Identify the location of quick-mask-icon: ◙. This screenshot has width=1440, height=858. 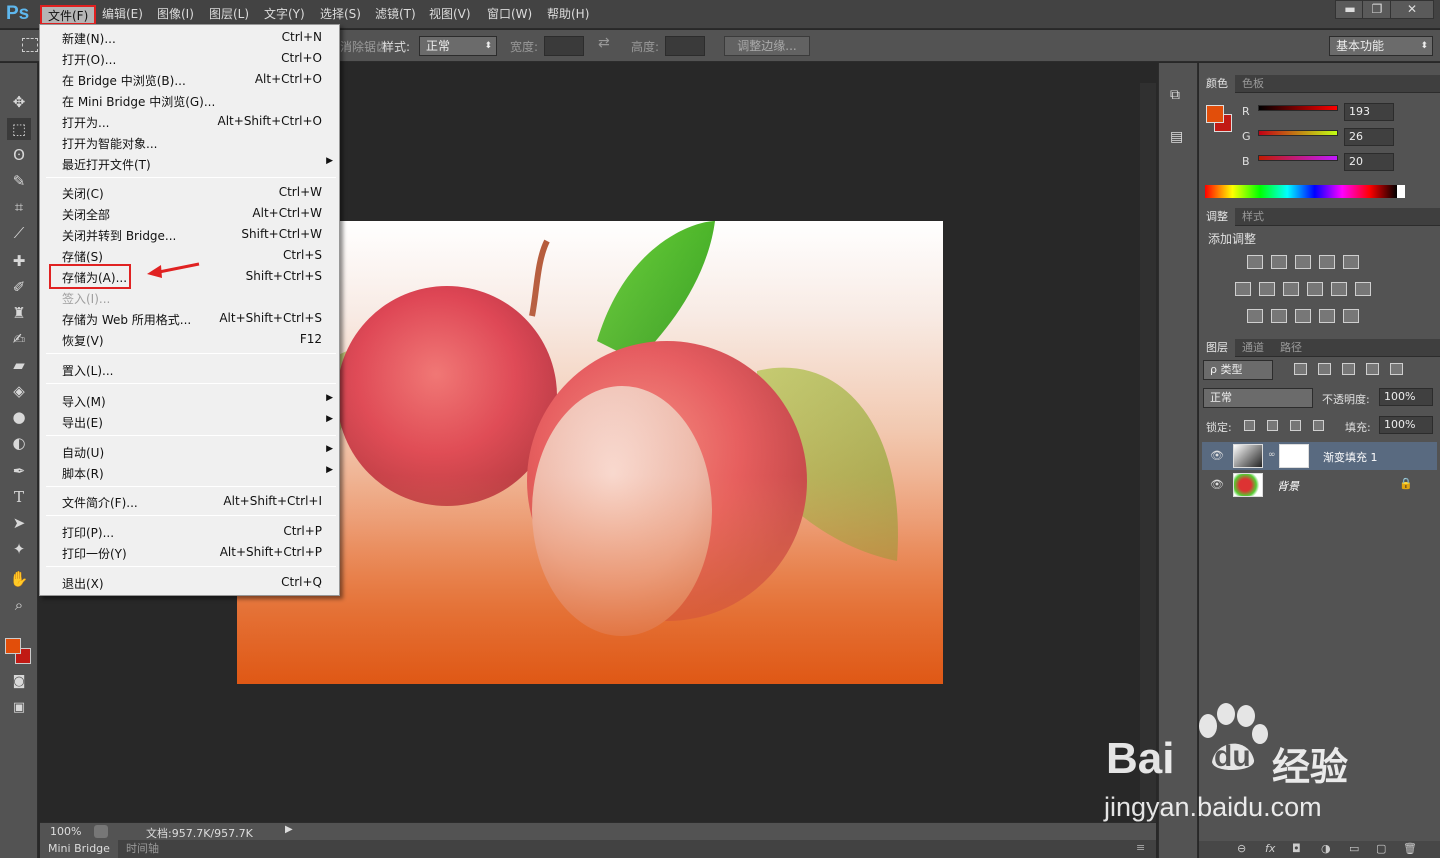
(19, 682).